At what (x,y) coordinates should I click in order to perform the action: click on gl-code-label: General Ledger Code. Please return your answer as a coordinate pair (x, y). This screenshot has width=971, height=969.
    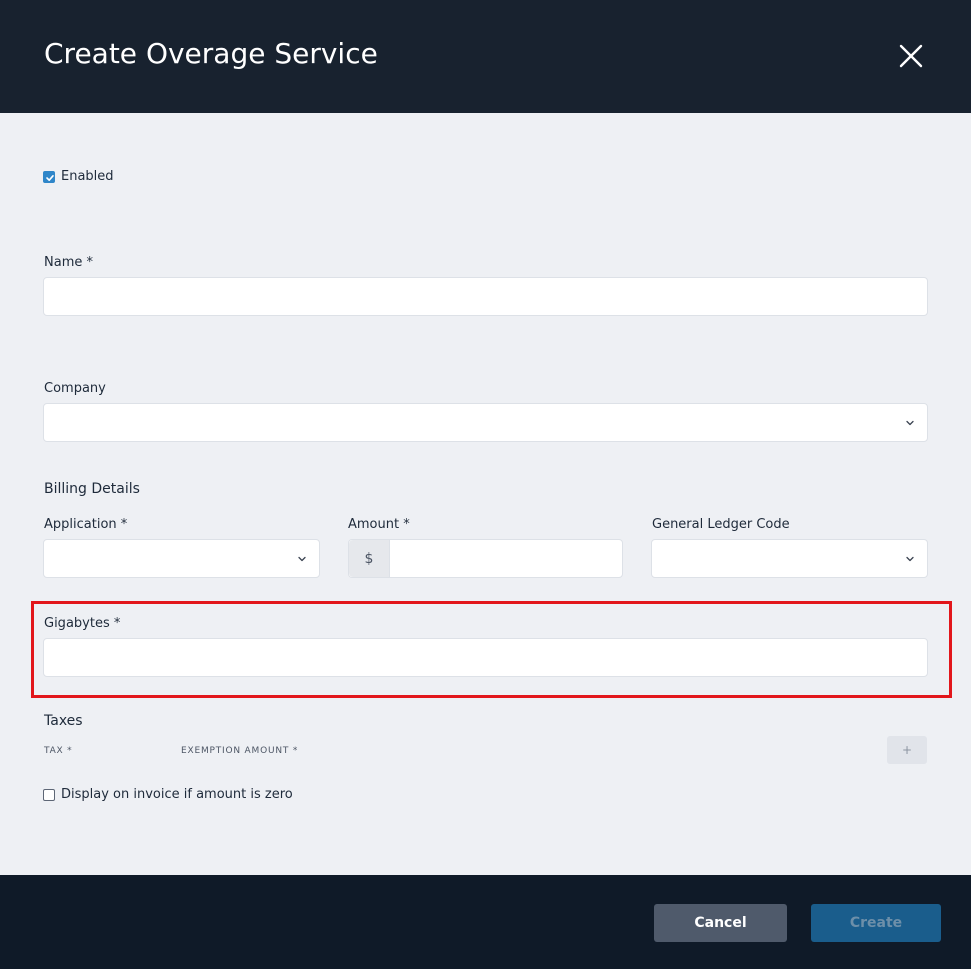
    Looking at the image, I should click on (721, 524).